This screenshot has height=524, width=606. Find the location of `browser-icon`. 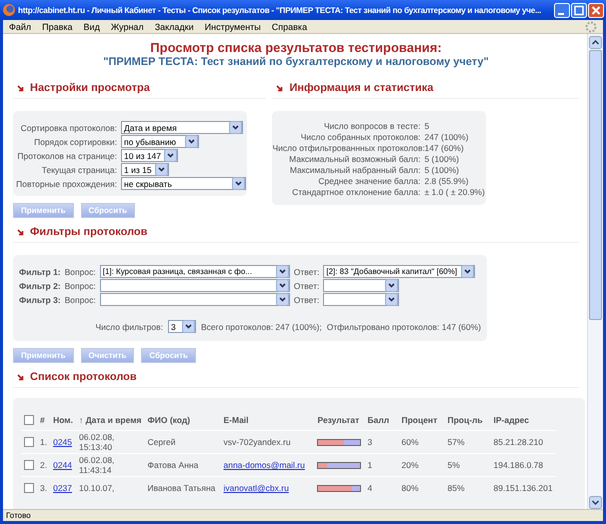

browser-icon is located at coordinates (9, 10).